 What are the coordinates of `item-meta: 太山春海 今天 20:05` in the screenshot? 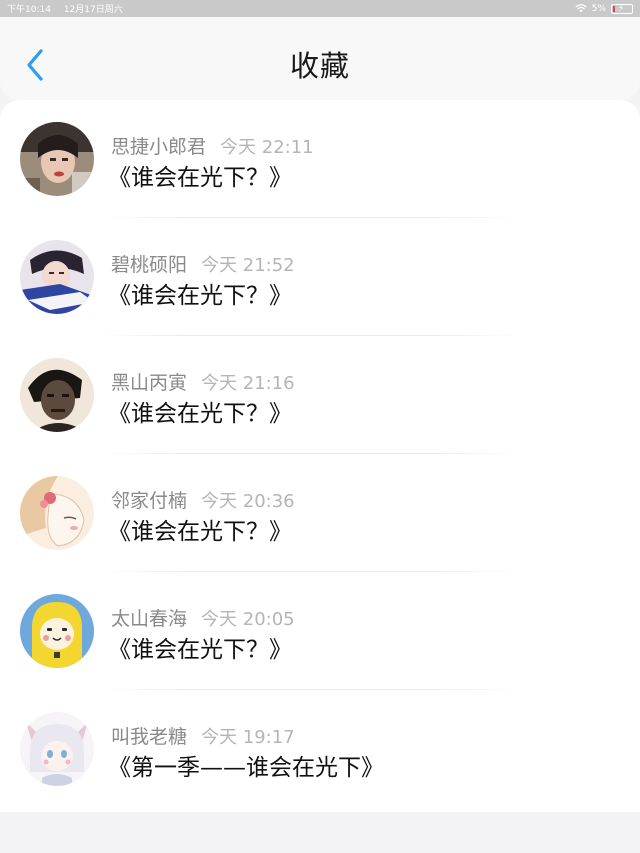 It's located at (203, 617).